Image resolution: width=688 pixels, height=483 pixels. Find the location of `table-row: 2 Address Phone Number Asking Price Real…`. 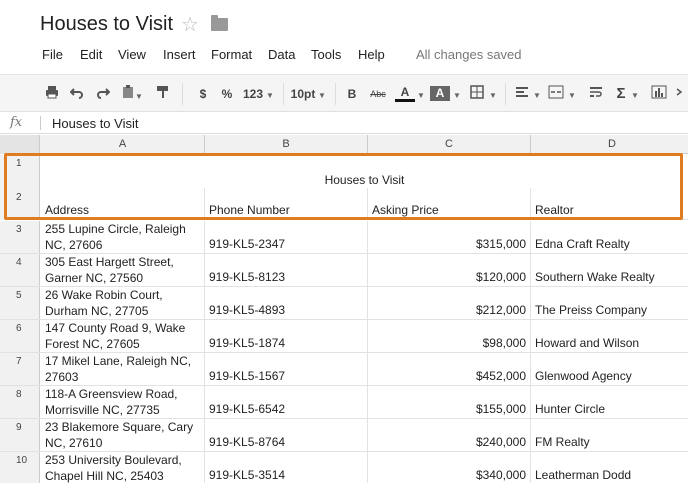

table-row: 2 Address Phone Number Asking Price Real… is located at coordinates (344, 204).